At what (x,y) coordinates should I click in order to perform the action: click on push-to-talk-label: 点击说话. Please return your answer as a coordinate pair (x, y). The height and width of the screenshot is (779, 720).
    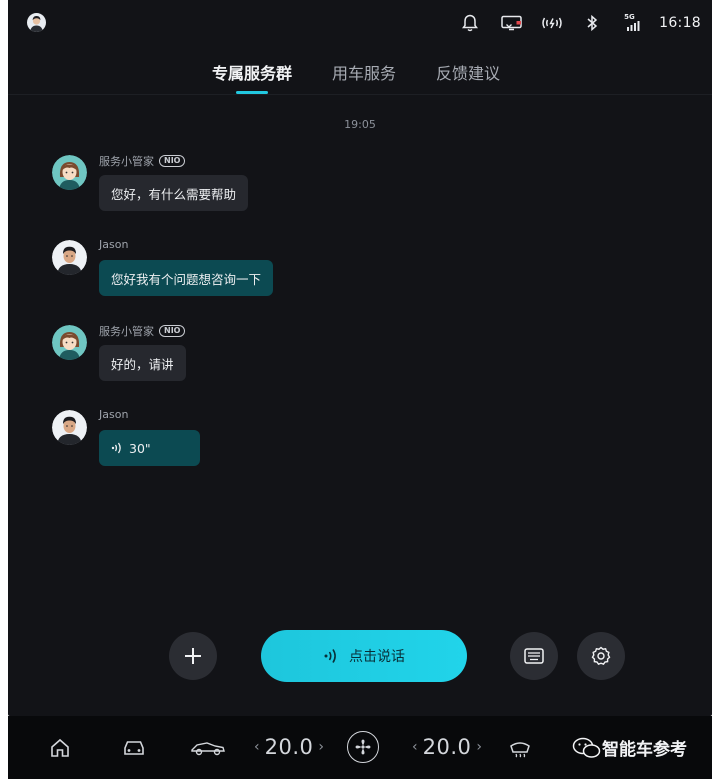
    Looking at the image, I should click on (377, 657).